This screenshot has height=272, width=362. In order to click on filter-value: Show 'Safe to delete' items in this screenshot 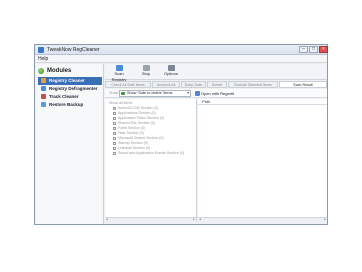, I will do `click(150, 93)`.